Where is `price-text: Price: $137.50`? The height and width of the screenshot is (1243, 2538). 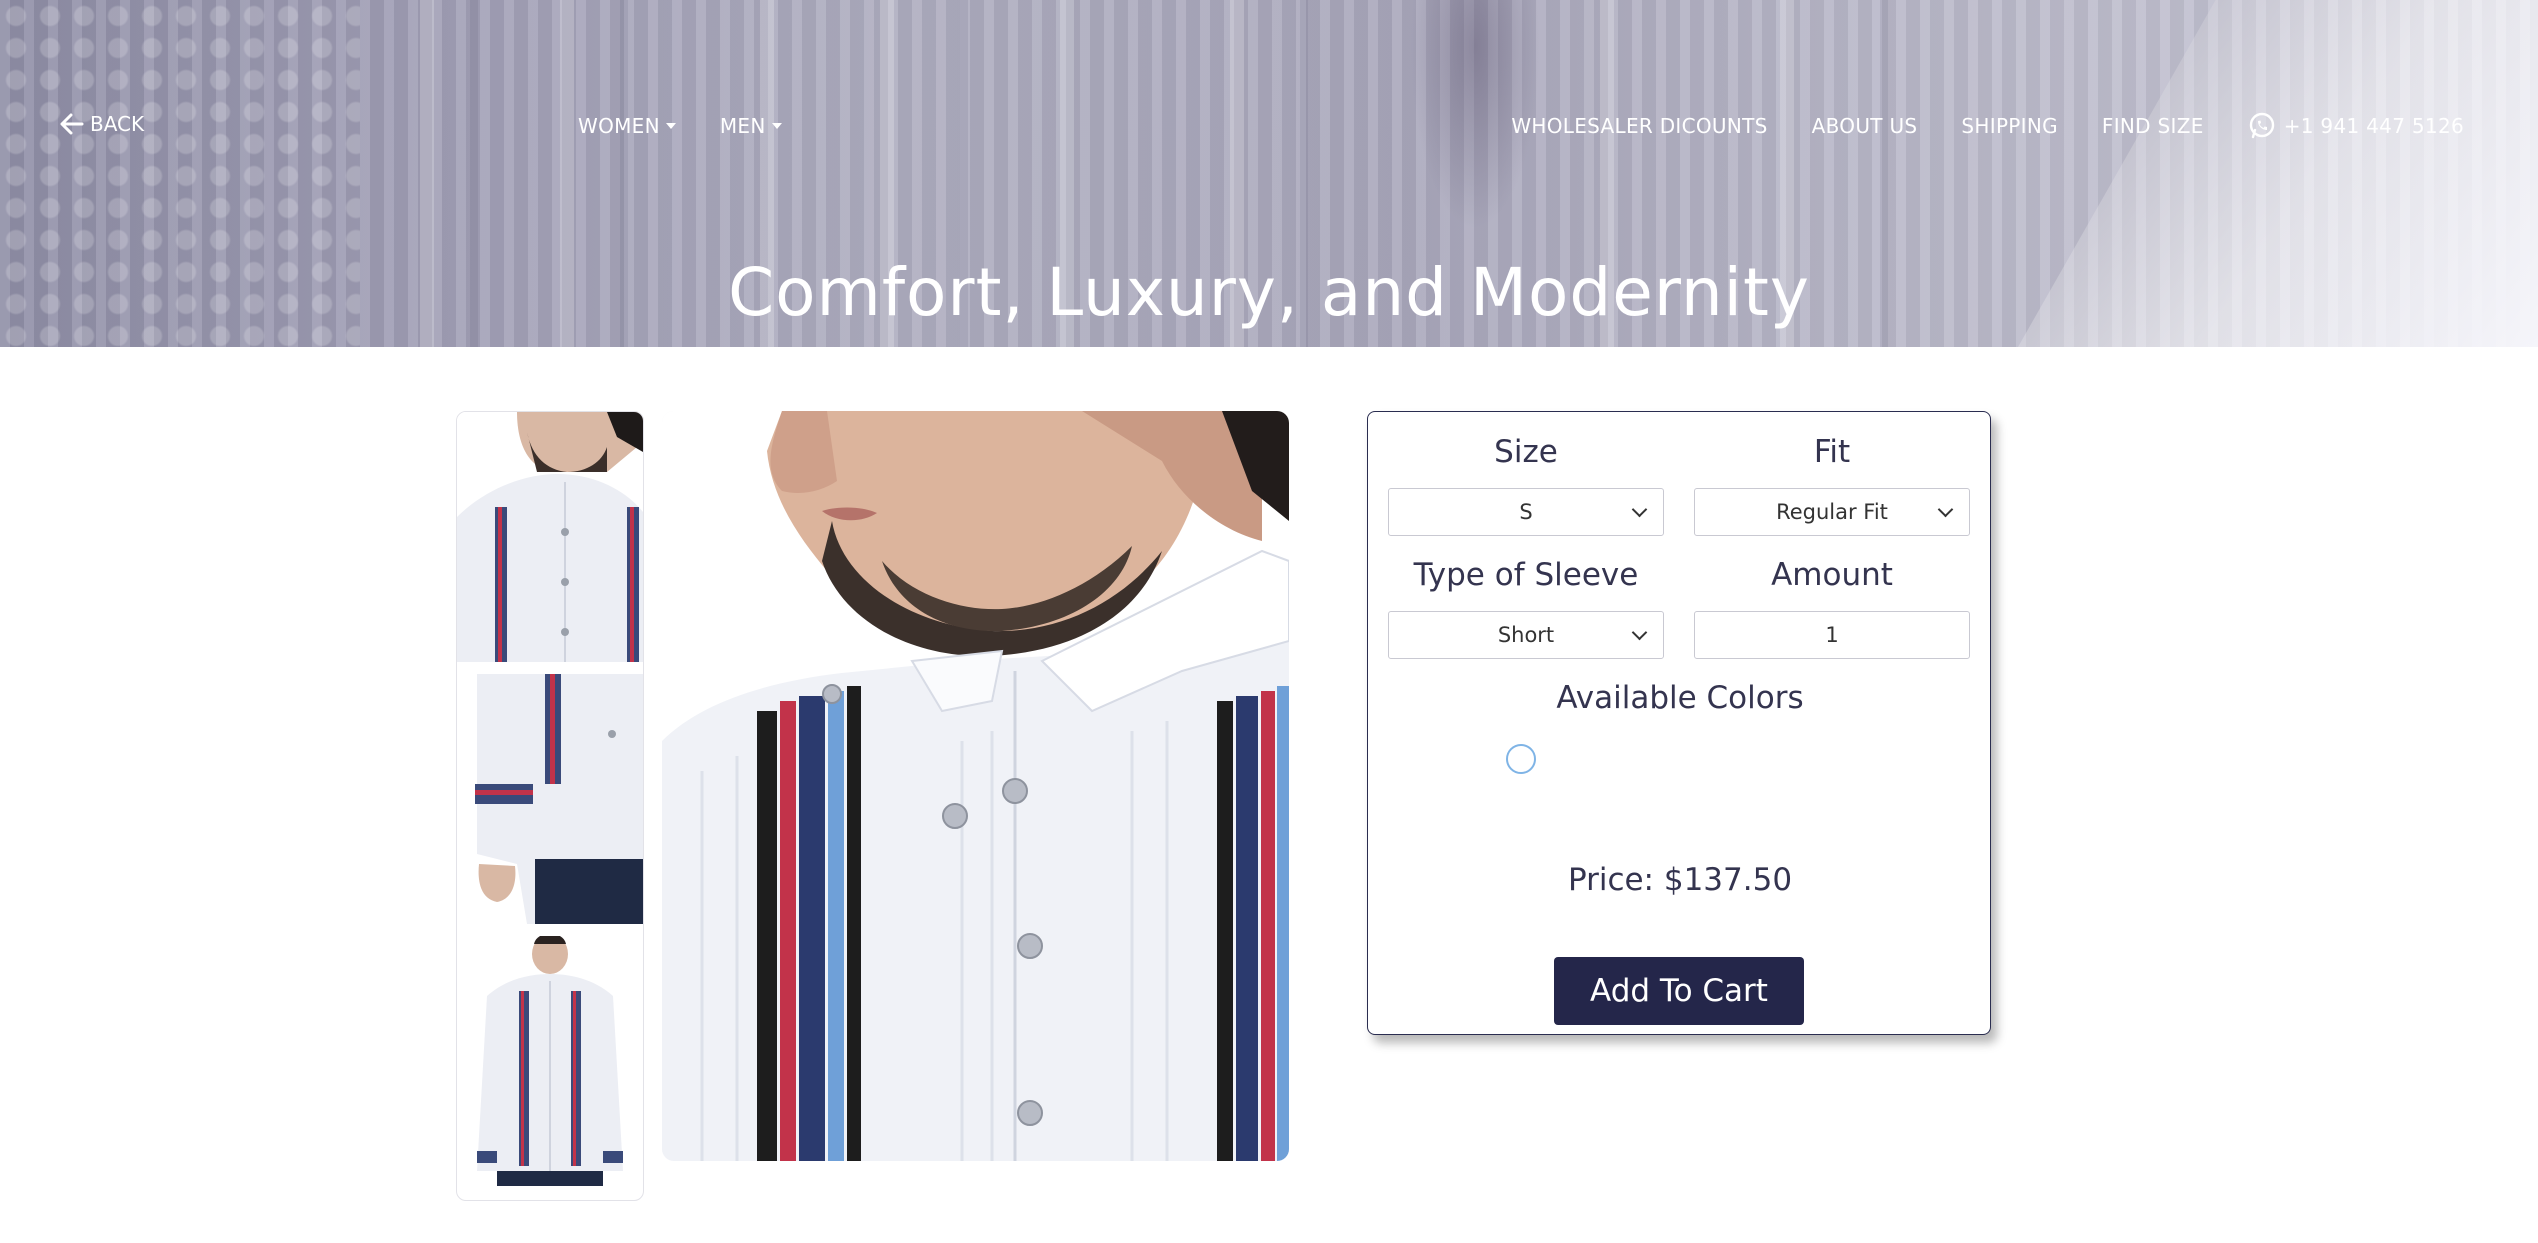 price-text: Price: $137.50 is located at coordinates (1680, 880).